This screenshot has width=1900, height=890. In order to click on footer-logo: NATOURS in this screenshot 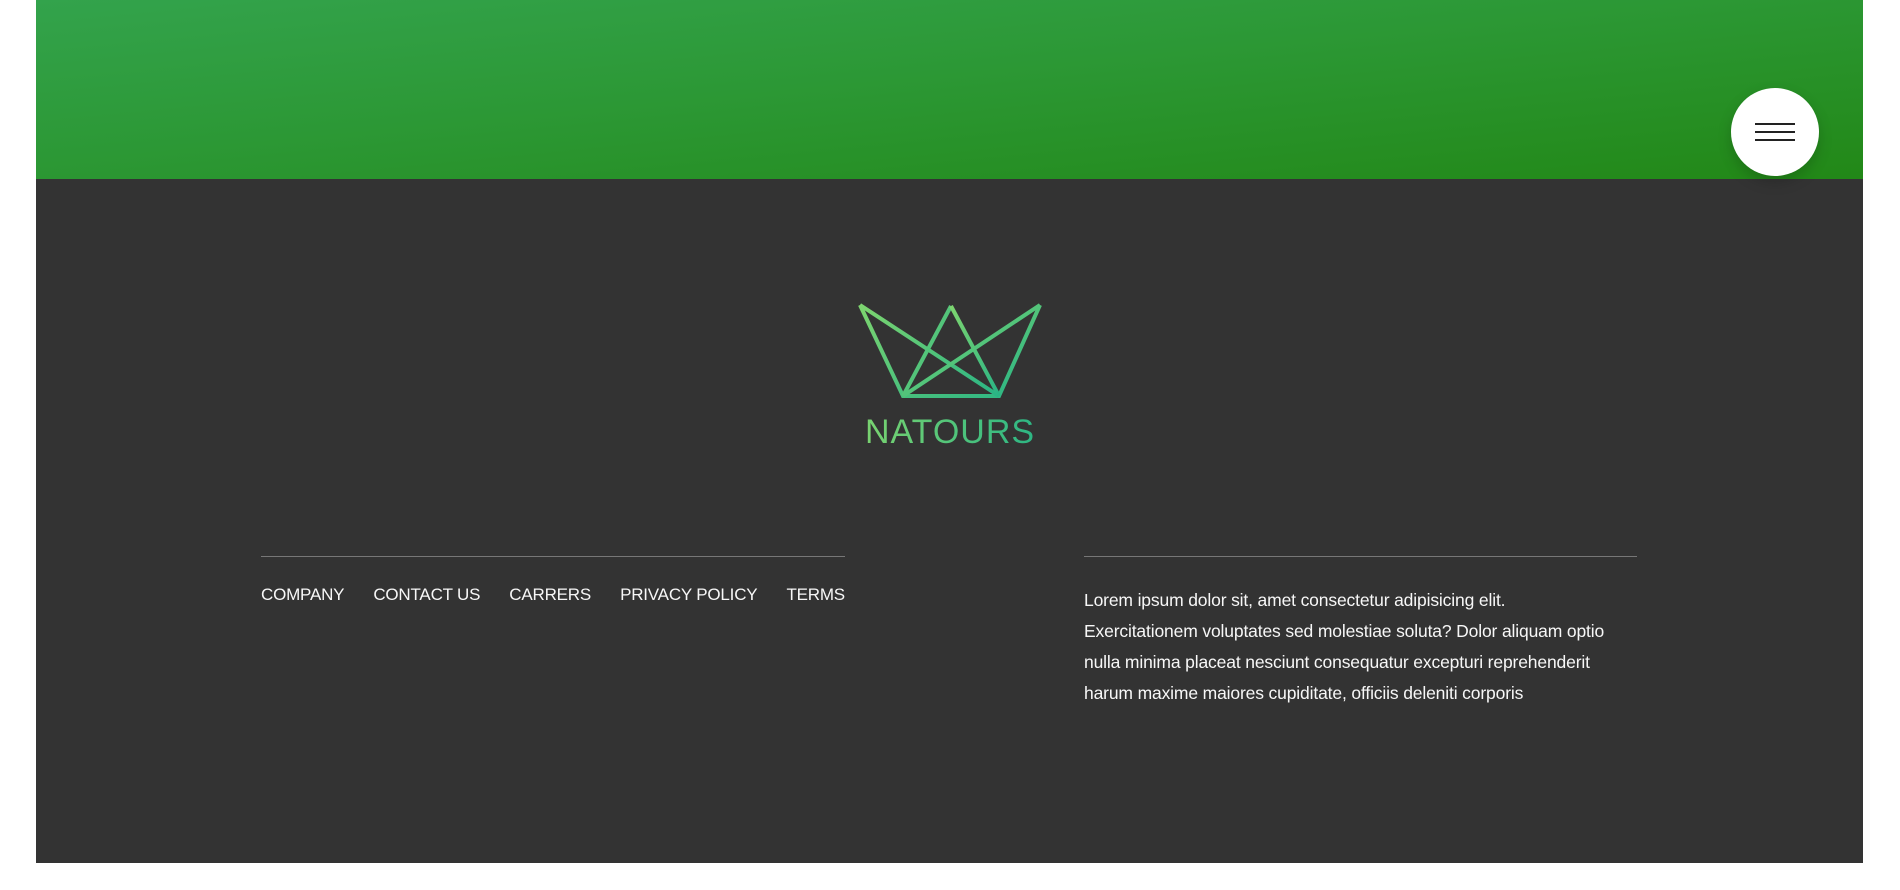, I will do `click(950, 377)`.